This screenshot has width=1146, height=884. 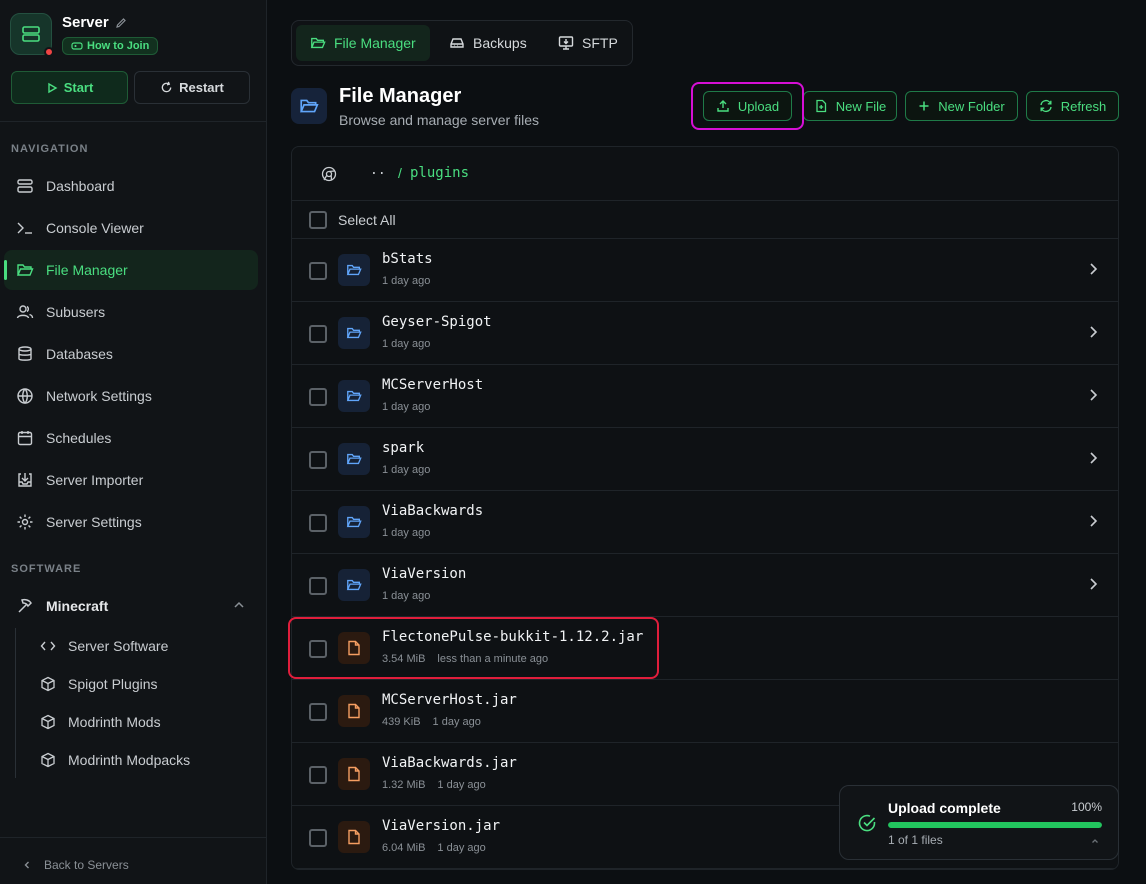 I want to click on file-name: ViaBackwards.jar, so click(x=449, y=763).